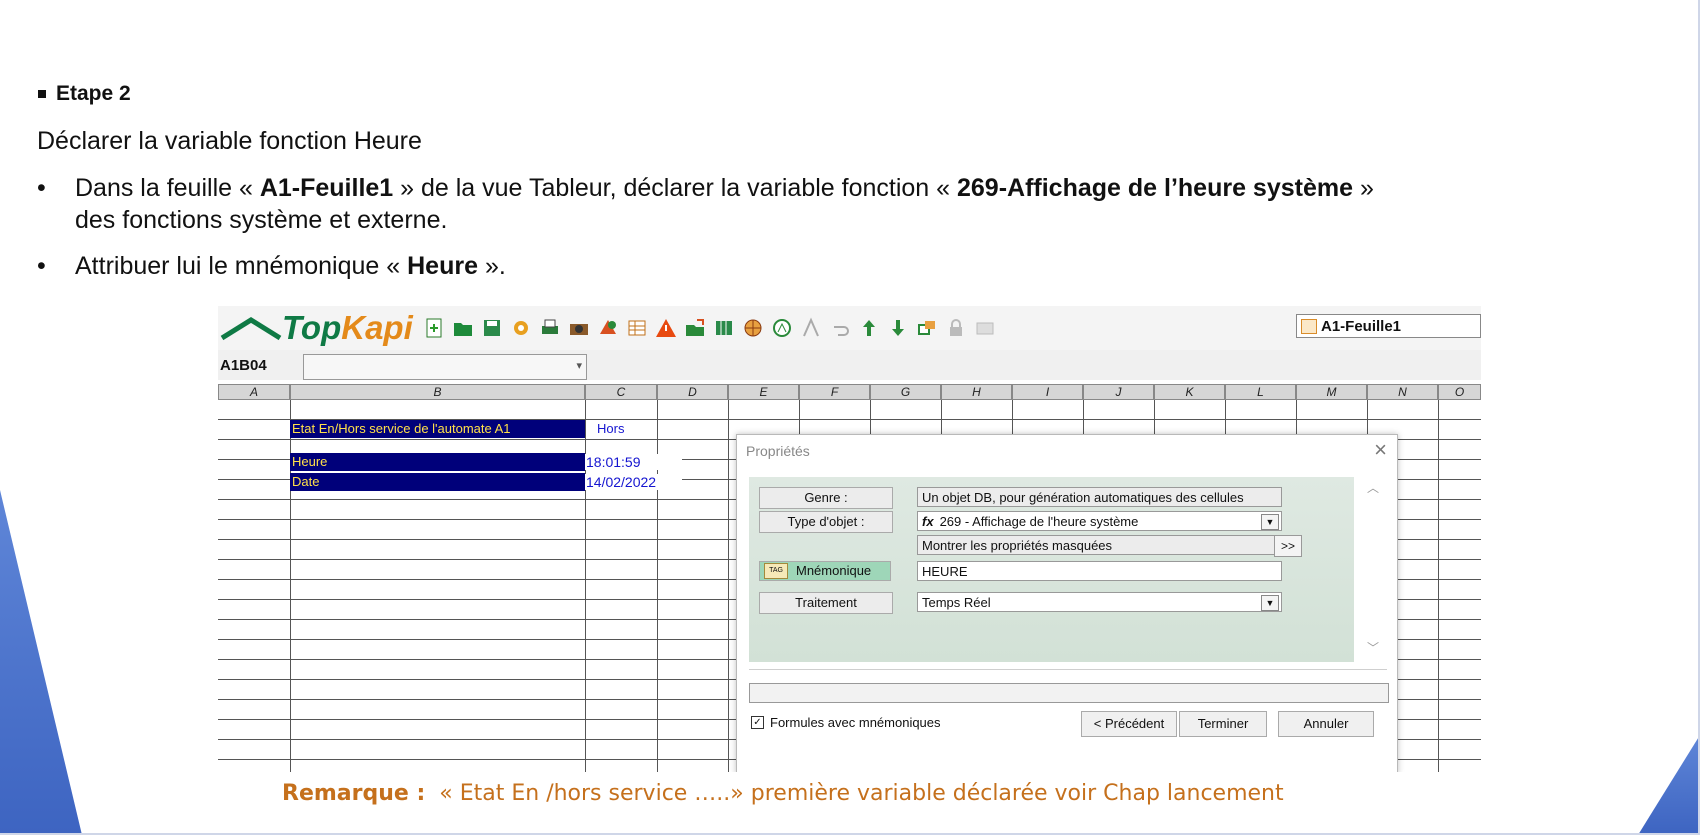 The image size is (1700, 835). Describe the element at coordinates (41, 662) in the screenshot. I see `decorative-triangle-left` at that location.